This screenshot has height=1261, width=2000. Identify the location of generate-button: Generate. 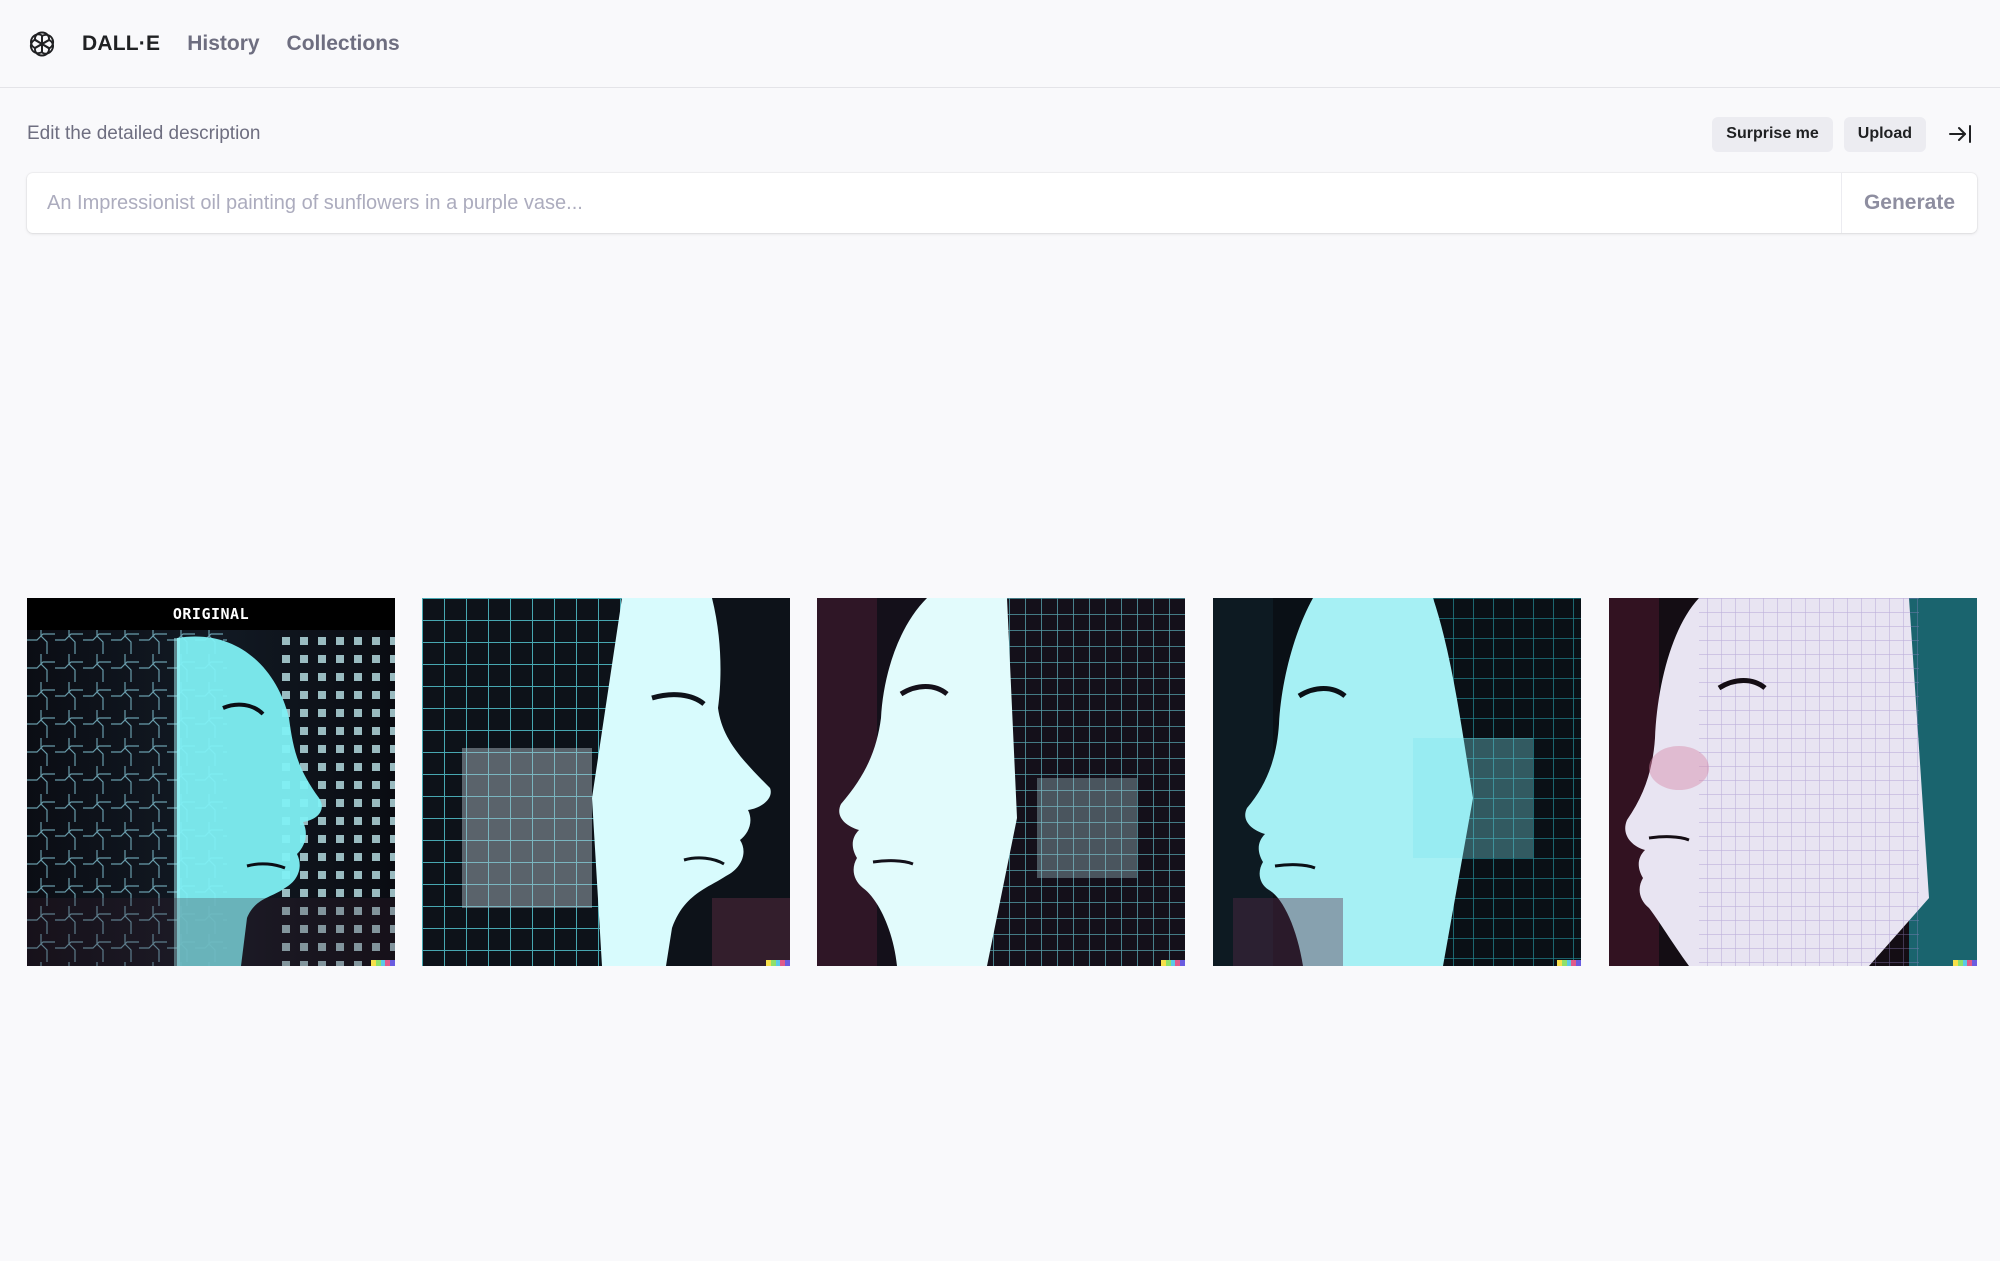
(1909, 203).